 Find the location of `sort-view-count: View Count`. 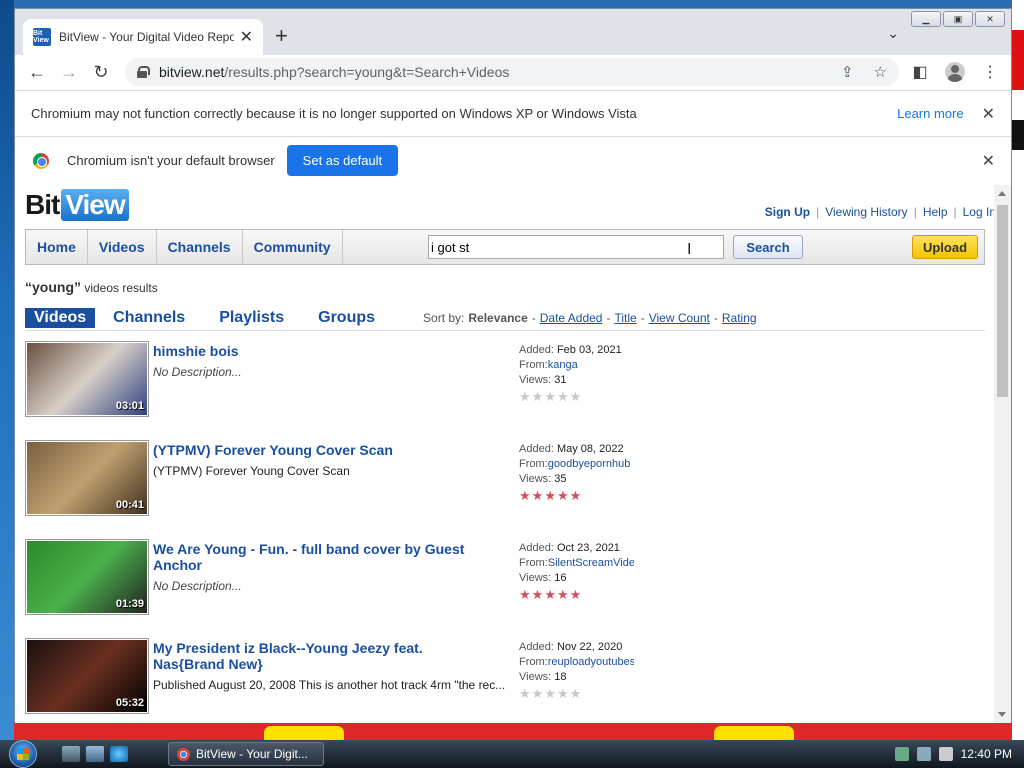

sort-view-count: View Count is located at coordinates (679, 318).